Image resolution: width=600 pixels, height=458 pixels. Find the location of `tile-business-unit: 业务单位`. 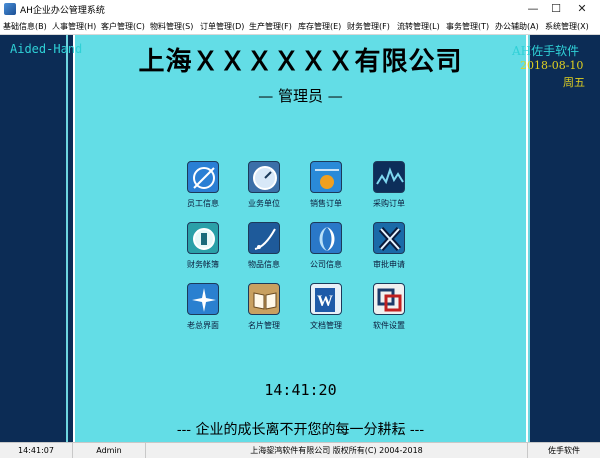

tile-business-unit: 业务单位 is located at coordinates (264, 188).